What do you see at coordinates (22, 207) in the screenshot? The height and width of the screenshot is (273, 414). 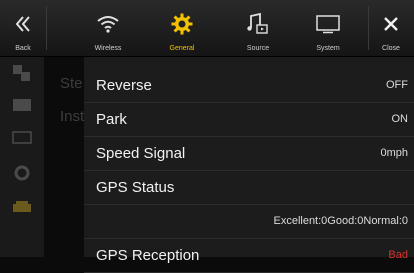 I see `car-icon` at bounding box center [22, 207].